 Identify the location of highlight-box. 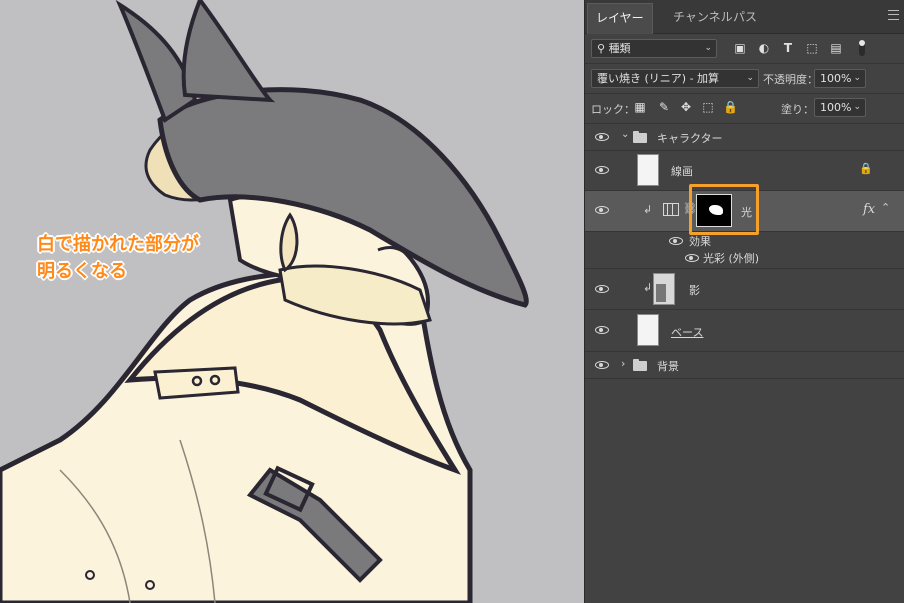
(724, 209).